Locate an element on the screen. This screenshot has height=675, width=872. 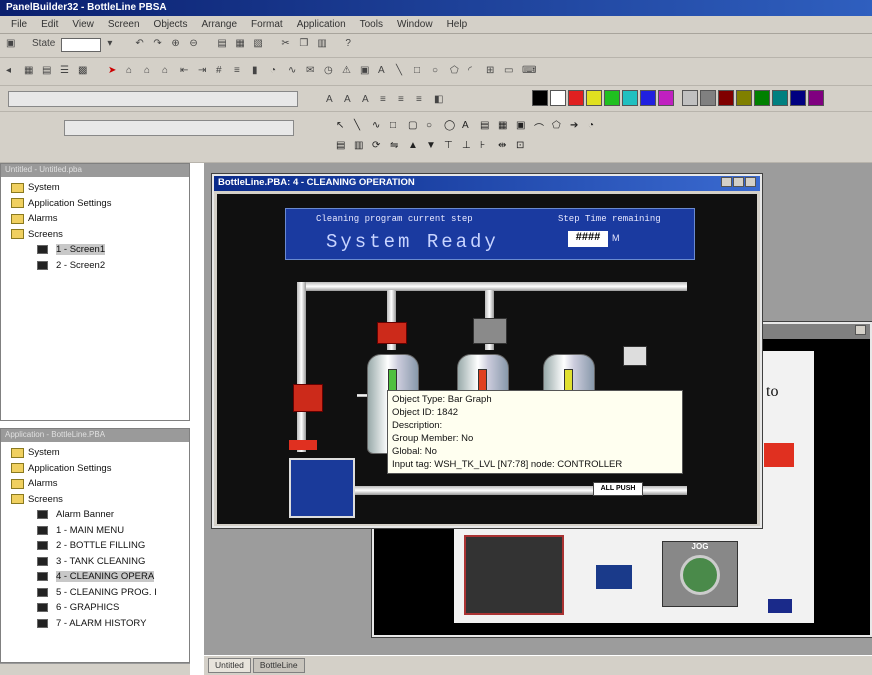
draw-freehand-icon: ∿ is located at coordinates (378, 126).